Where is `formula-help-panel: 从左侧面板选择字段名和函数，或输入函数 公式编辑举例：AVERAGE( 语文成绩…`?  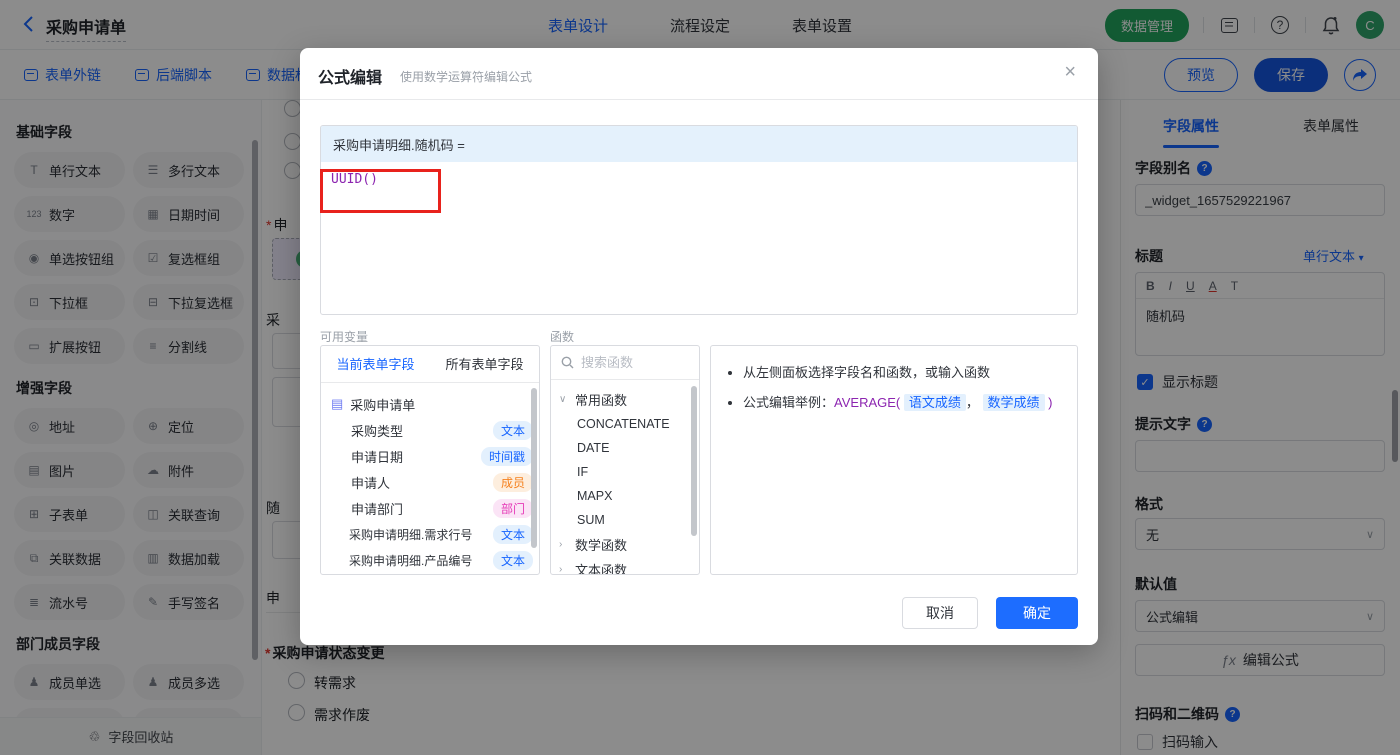 formula-help-panel: 从左侧面板选择字段名和函数，或输入函数 公式编辑举例：AVERAGE( 语文成绩… is located at coordinates (894, 460).